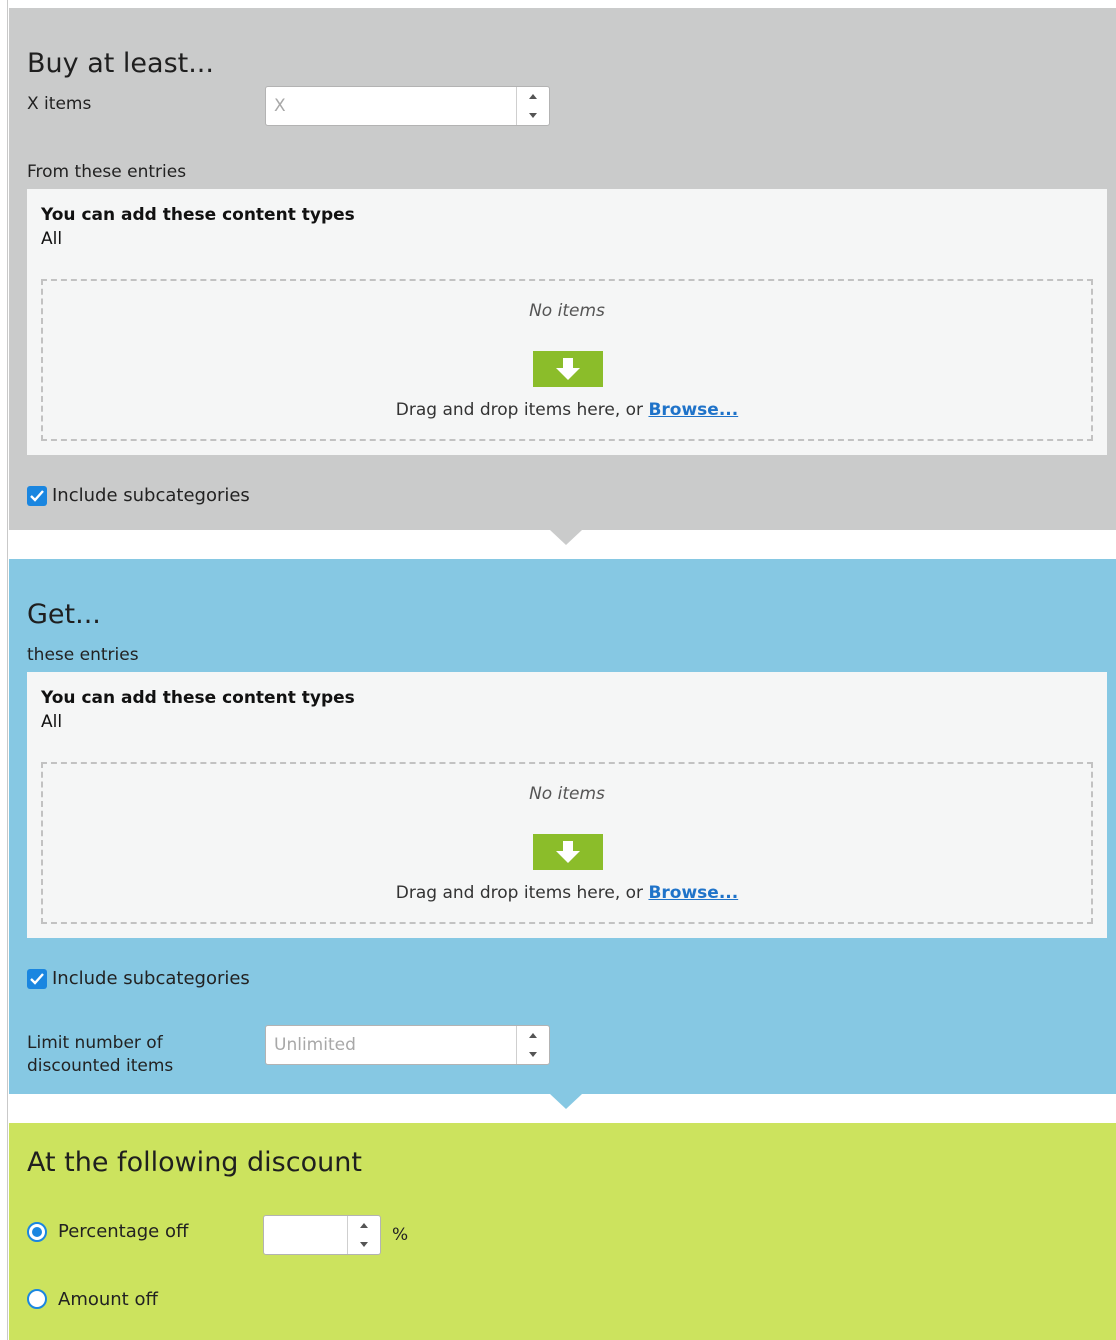 The image size is (1116, 1340). I want to click on percentage-input, so click(306, 1235).